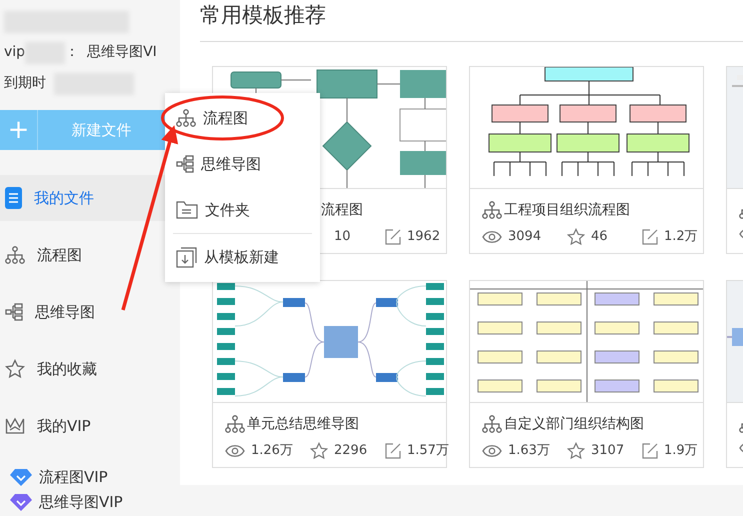 The height and width of the screenshot is (516, 743). What do you see at coordinates (122, 52) in the screenshot?
I see `account-value: 思维导图VI` at bounding box center [122, 52].